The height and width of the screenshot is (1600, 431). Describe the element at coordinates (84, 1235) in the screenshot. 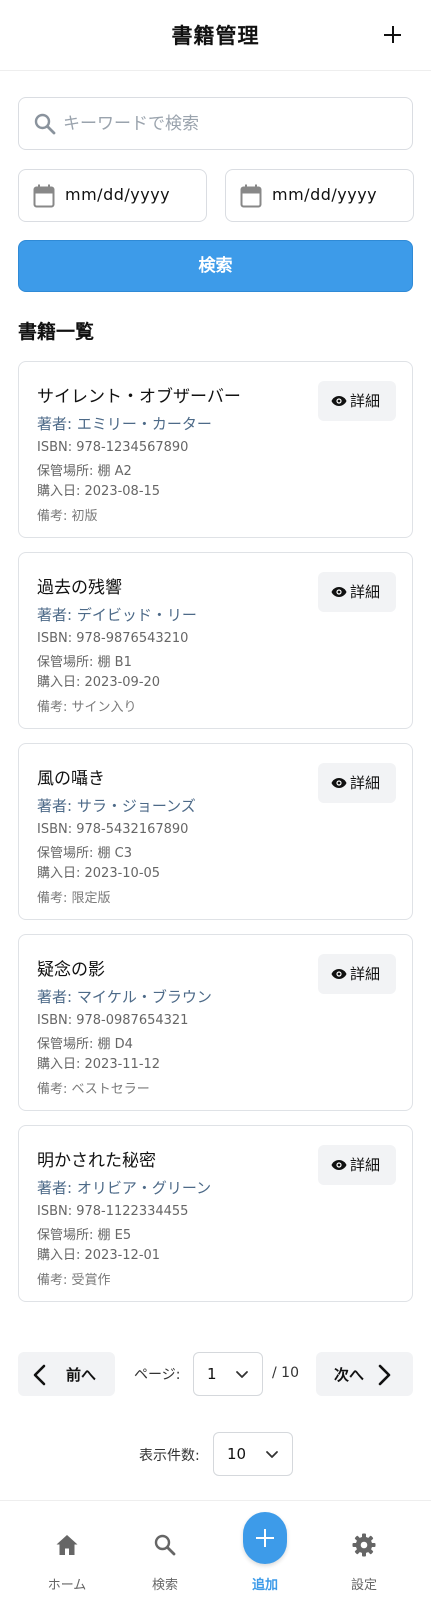

I see `book-location: 保管場所: 棚 E5` at that location.